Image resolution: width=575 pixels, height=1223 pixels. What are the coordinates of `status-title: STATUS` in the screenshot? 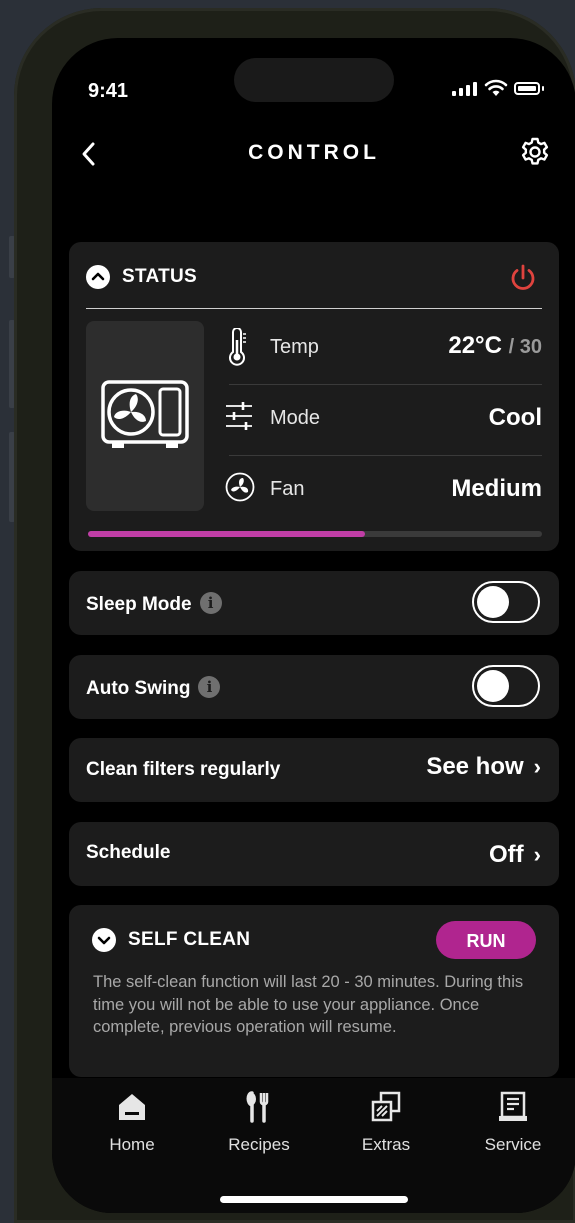 It's located at (159, 276).